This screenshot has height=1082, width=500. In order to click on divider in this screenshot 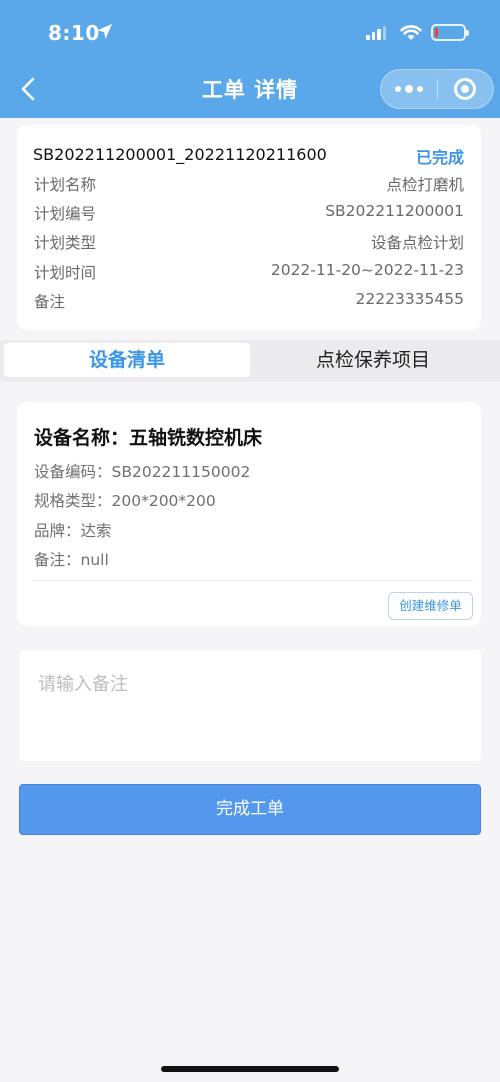, I will do `click(253, 580)`.